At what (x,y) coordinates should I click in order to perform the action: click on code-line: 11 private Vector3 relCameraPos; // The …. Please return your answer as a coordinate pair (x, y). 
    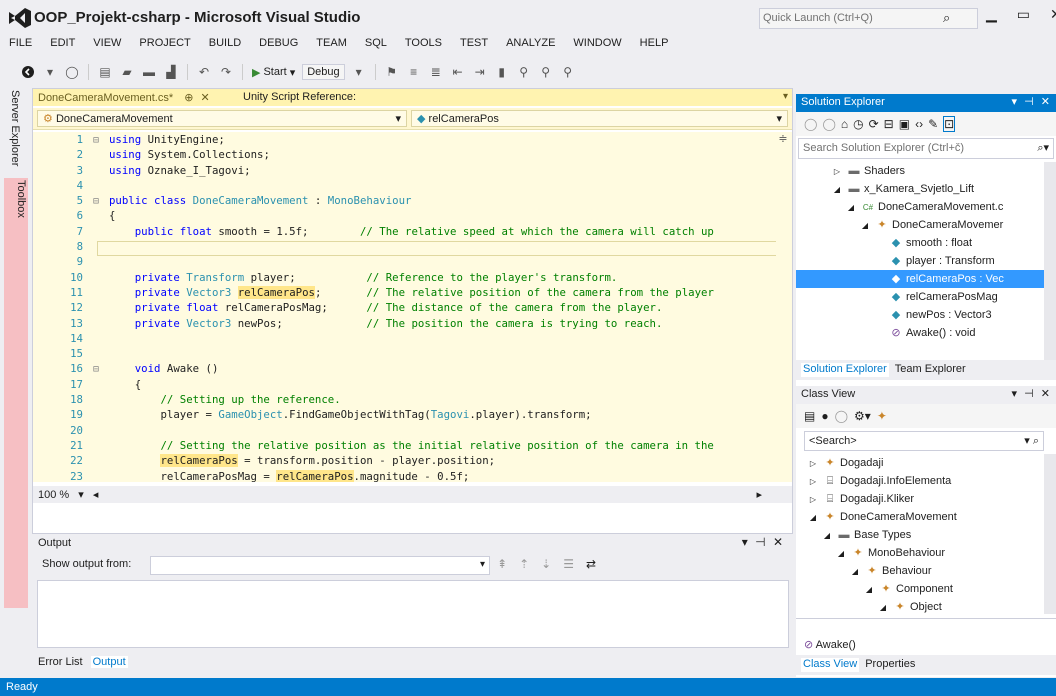
    Looking at the image, I should click on (412, 292).